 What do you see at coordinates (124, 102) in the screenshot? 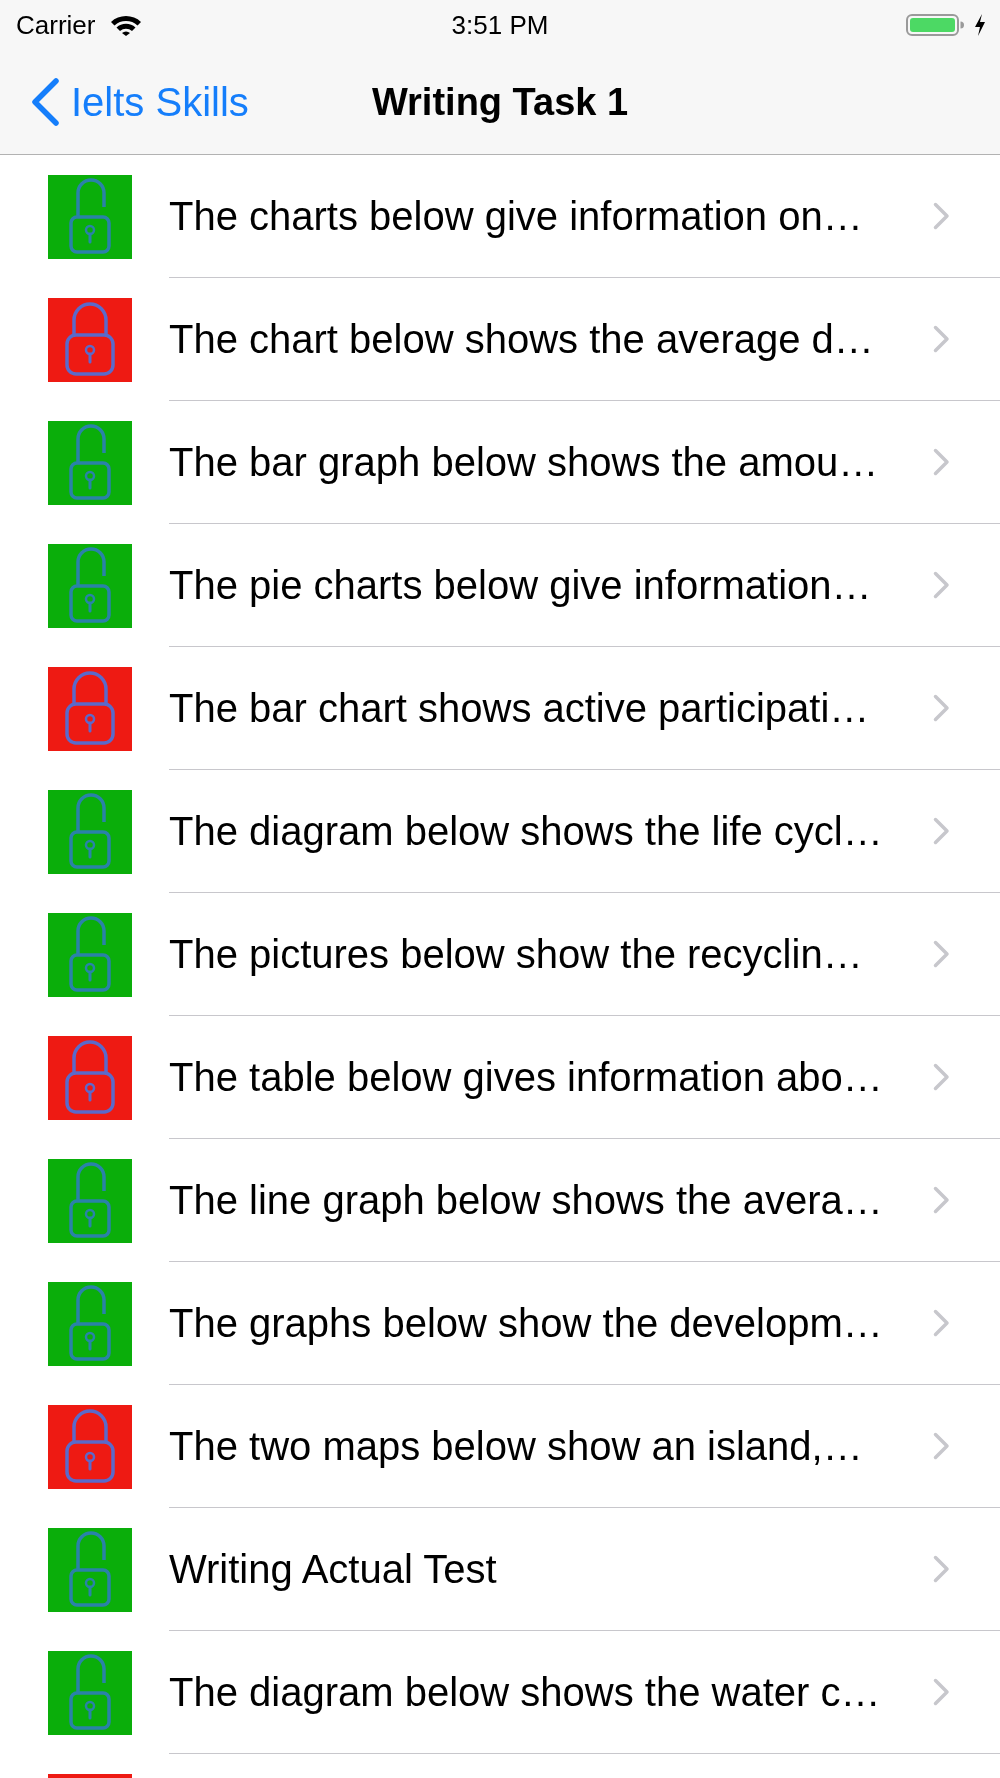
I see `back-button: Ielts Skills` at bounding box center [124, 102].